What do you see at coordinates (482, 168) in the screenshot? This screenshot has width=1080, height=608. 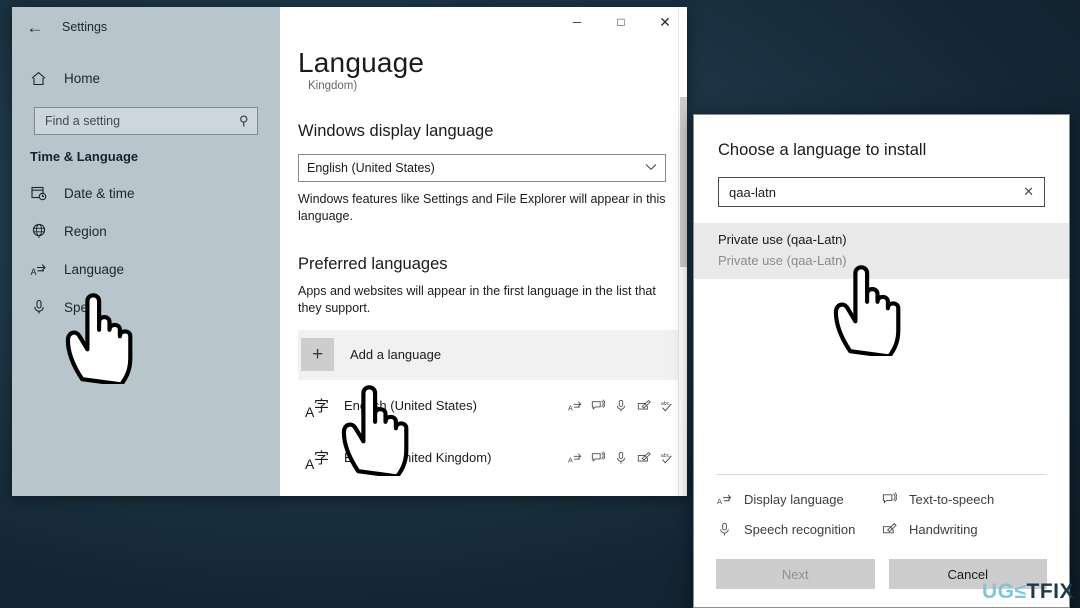 I see `display-language-dropdown: English (United States)` at bounding box center [482, 168].